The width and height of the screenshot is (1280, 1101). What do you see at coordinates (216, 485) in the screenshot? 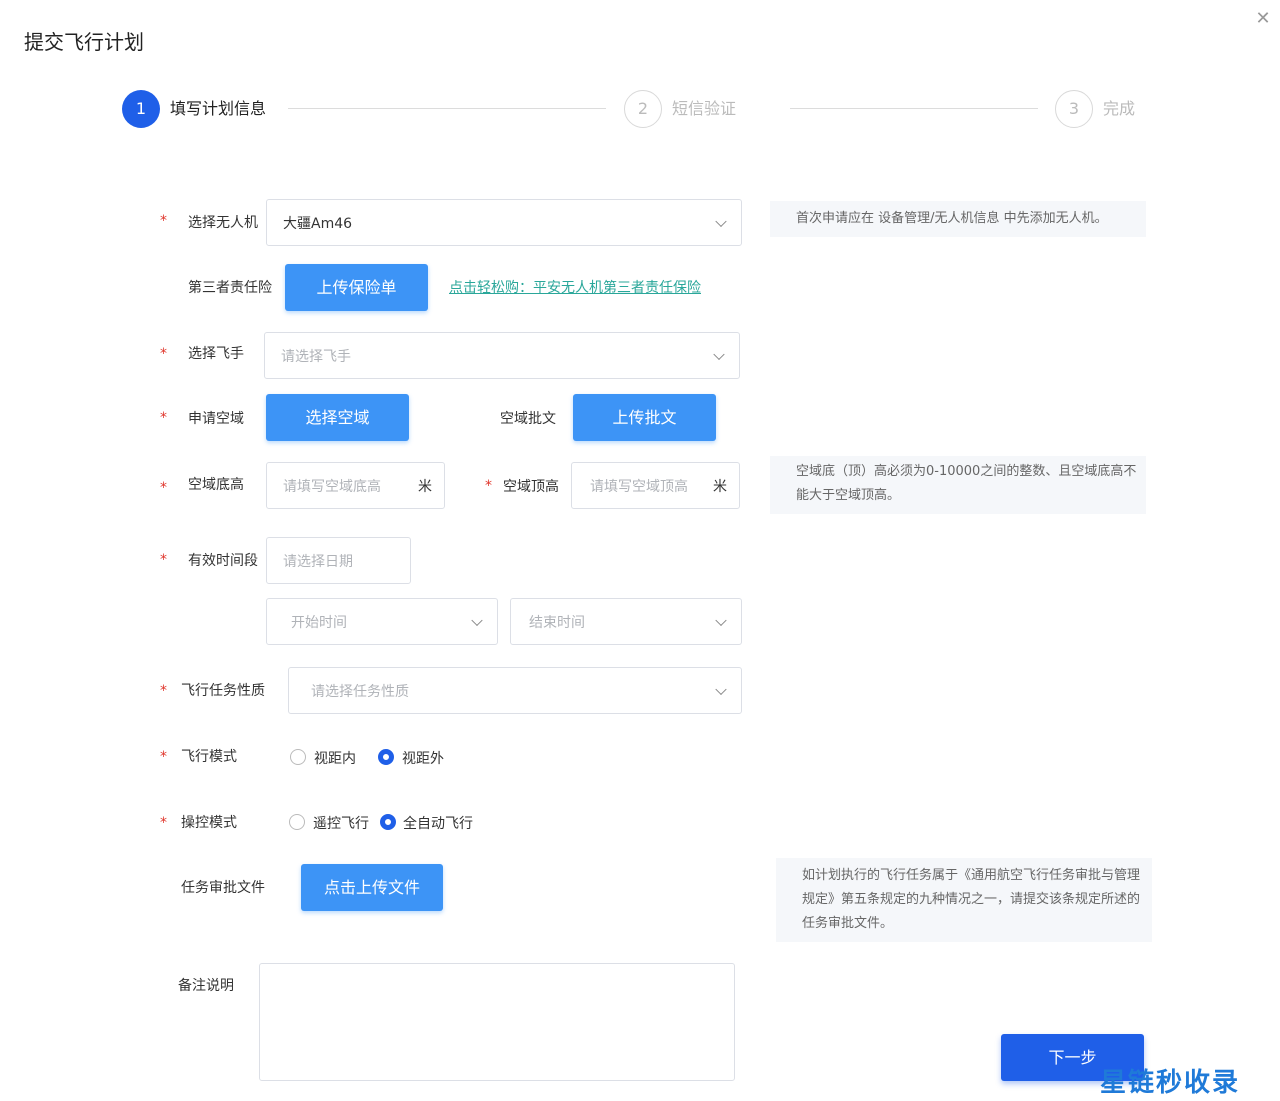
I see `altitude-bottom-label: 空域底高` at bounding box center [216, 485].